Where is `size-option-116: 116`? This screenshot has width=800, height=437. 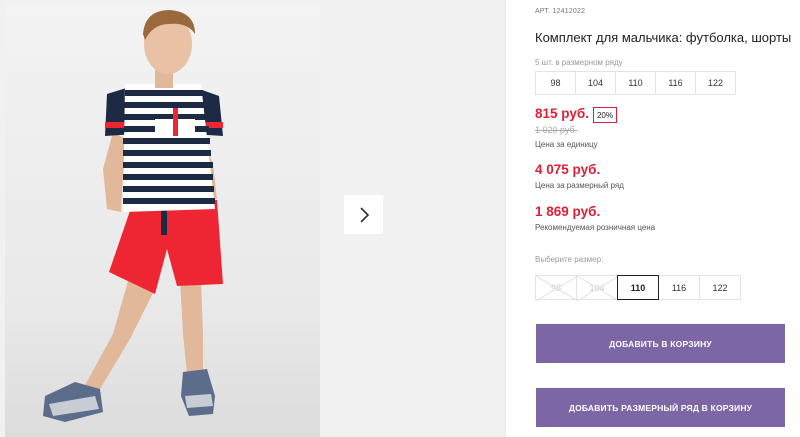
size-option-116: 116 is located at coordinates (679, 287).